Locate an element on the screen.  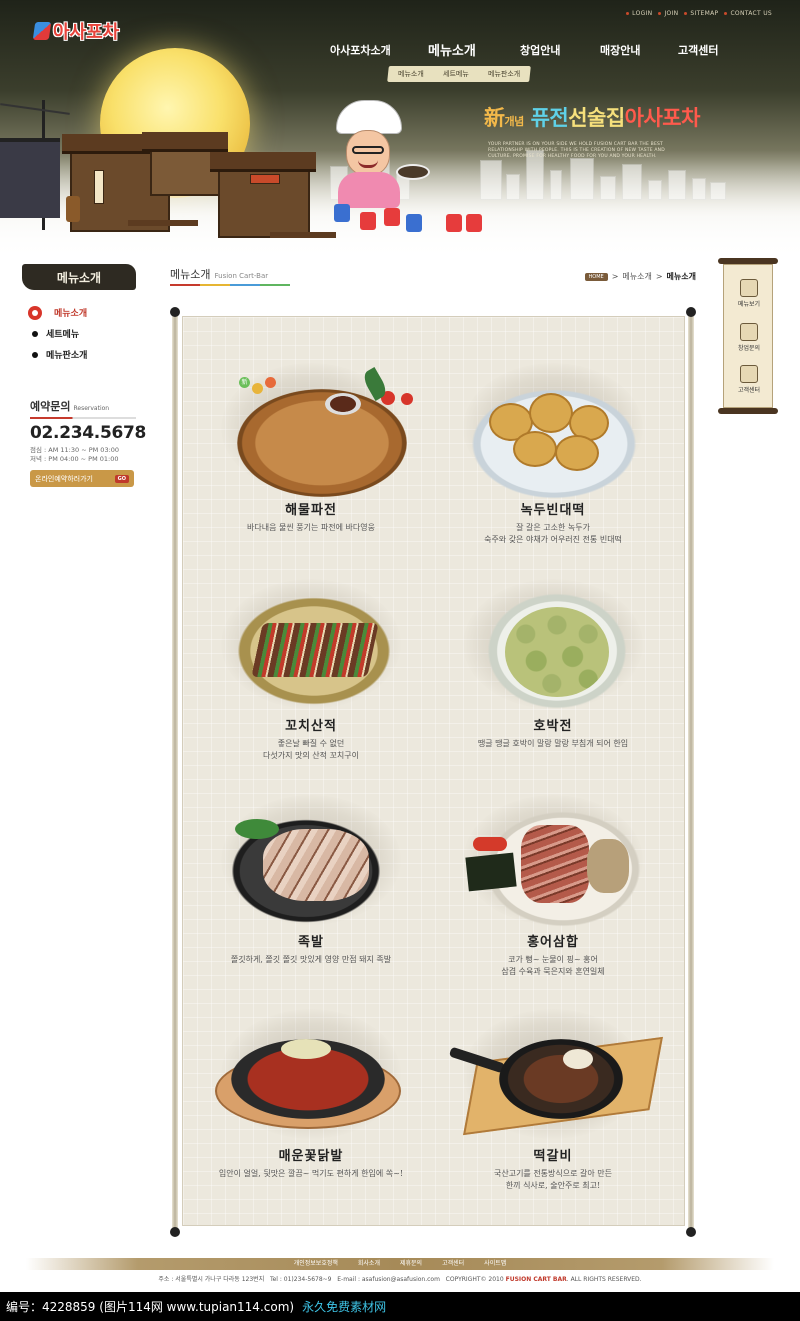
sidebar-item-set: 세트메뉴 is located at coordinates (59, 333).